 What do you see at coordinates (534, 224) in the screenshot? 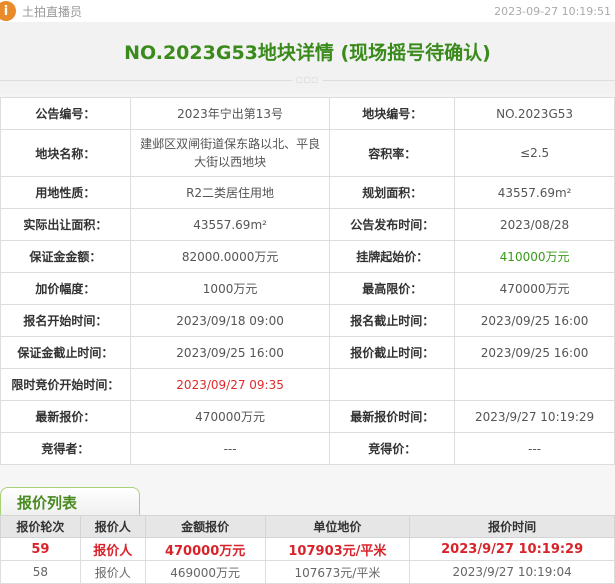
I see `field-value: 2023/08/28` at bounding box center [534, 224].